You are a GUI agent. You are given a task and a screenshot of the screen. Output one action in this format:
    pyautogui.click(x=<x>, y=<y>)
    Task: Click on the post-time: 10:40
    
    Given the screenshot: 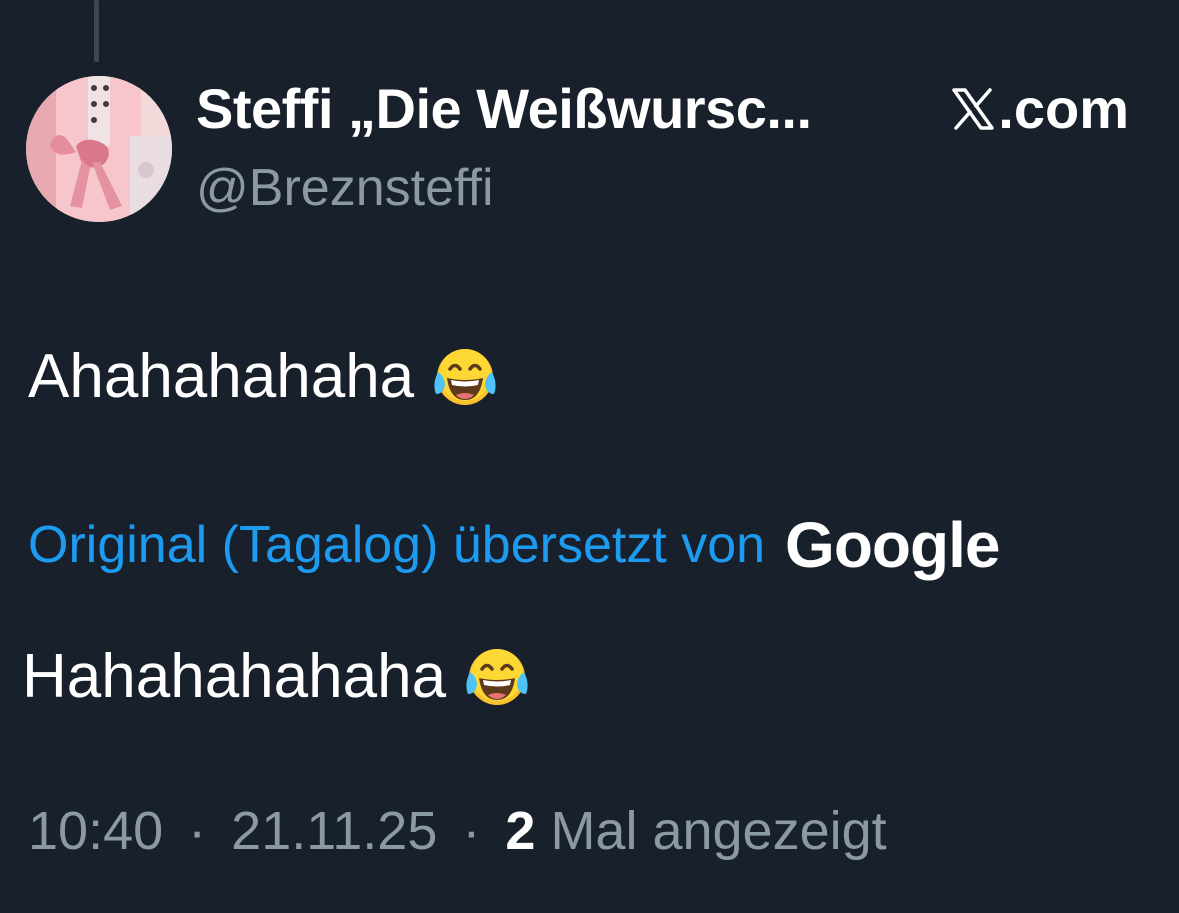 What is the action you would take?
    pyautogui.click(x=95, y=831)
    